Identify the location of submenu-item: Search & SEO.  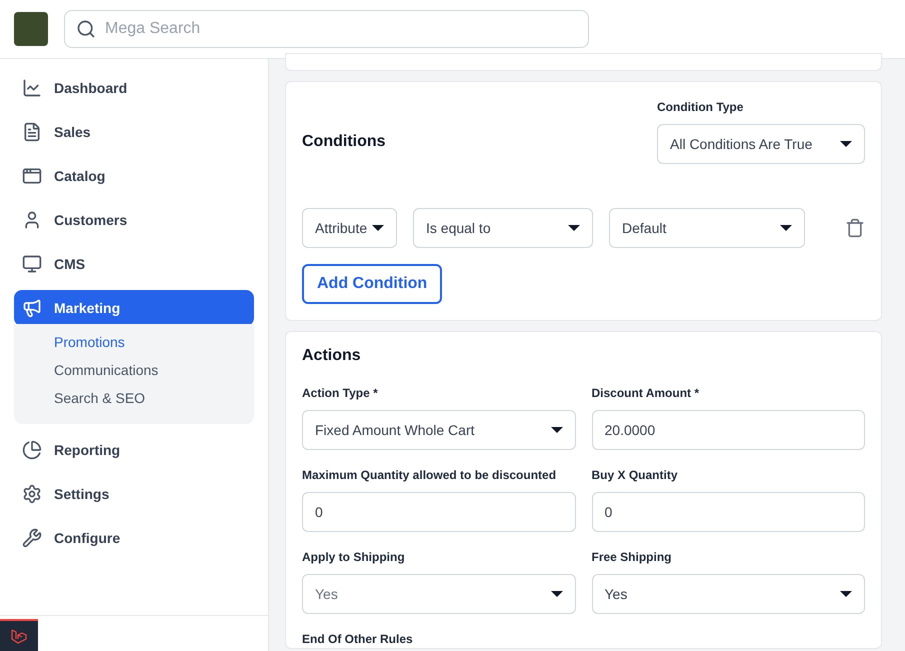
(154, 398).